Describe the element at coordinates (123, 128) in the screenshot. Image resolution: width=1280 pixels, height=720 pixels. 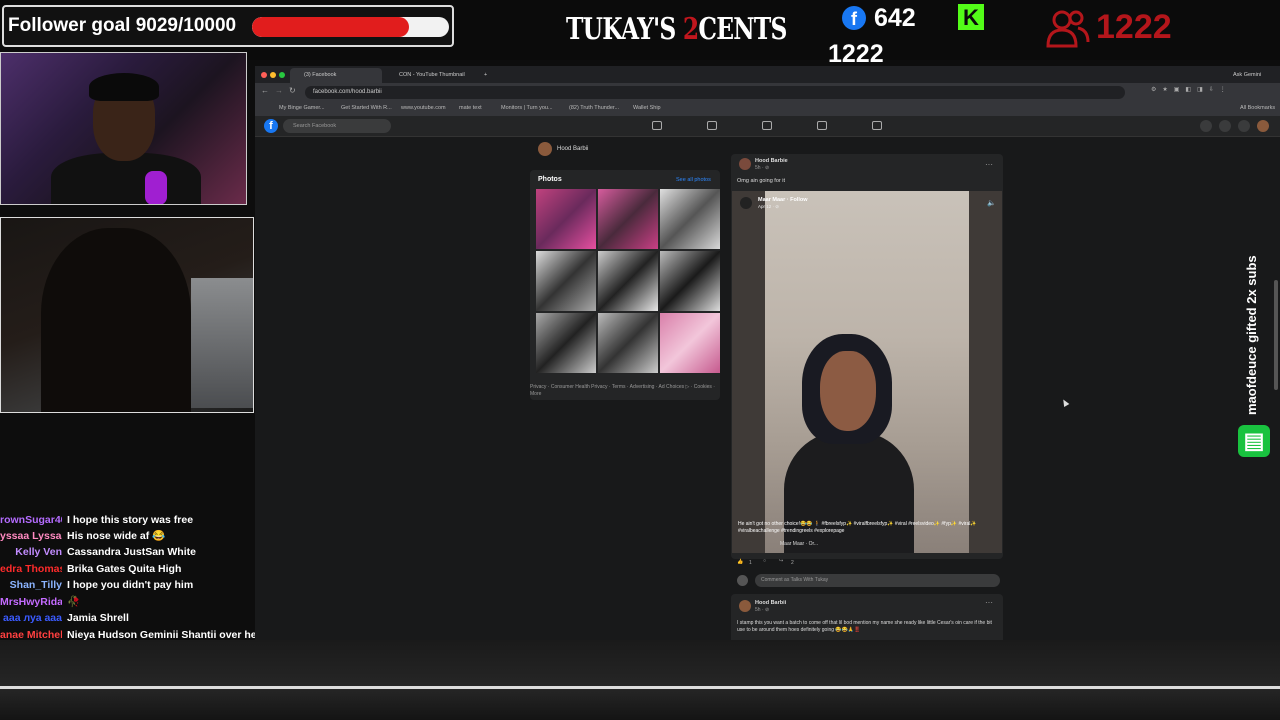
I see `streamer-webcam` at that location.